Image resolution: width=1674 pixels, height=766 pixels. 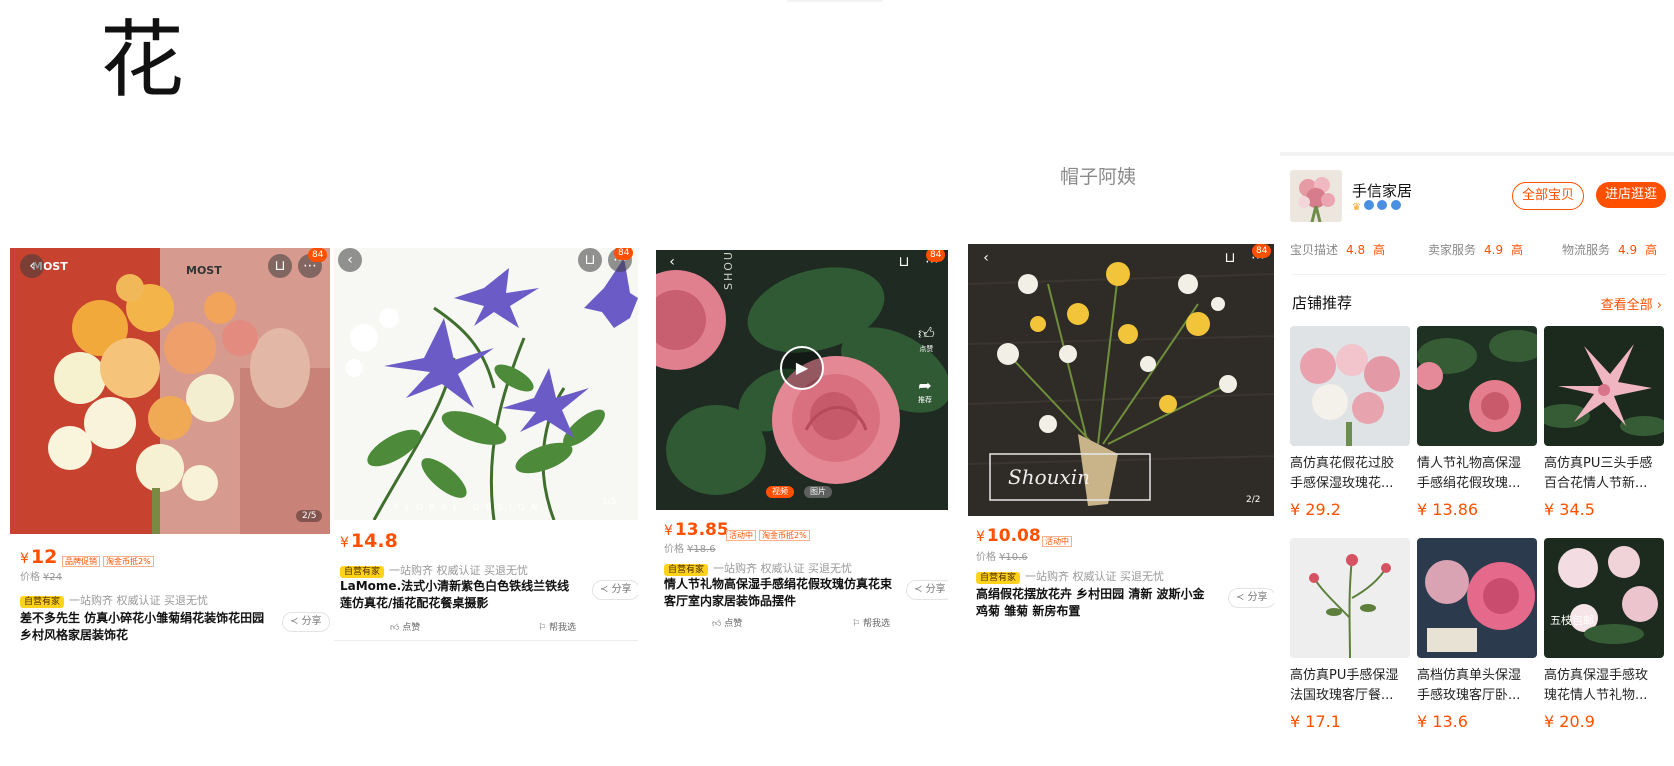 I want to click on product-price: ¥14.8, so click(x=369, y=541).